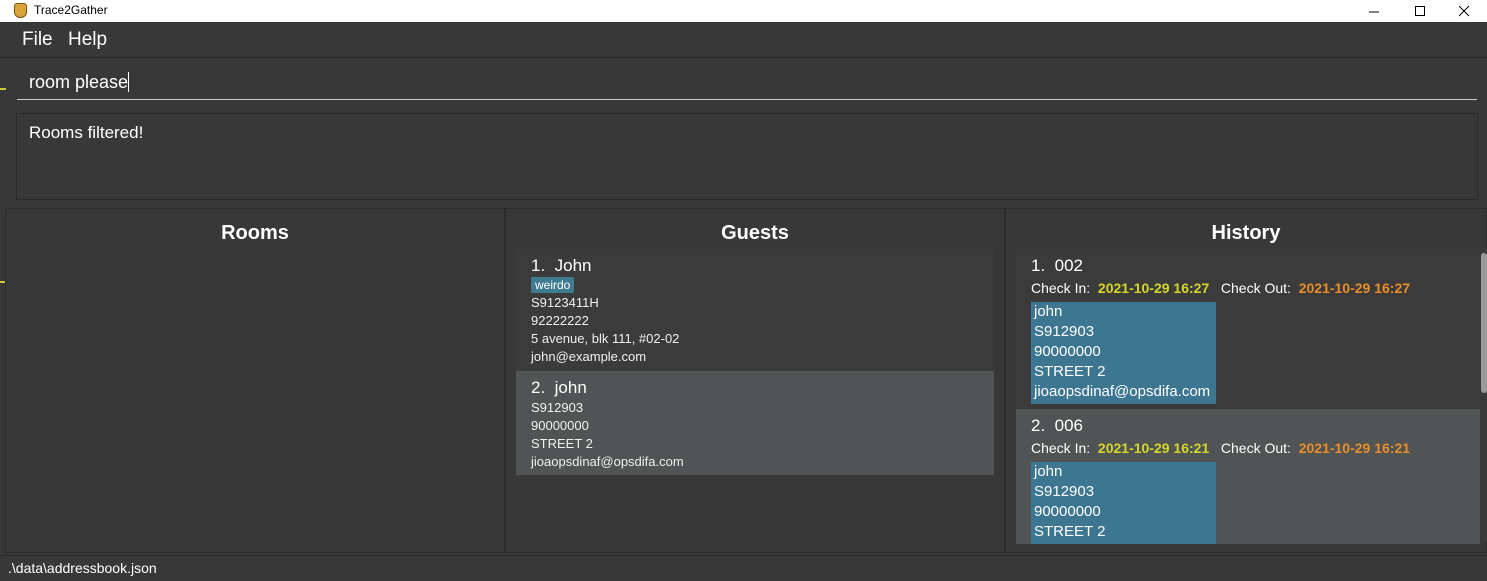 The image size is (1487, 581). I want to click on guest-email: john@example.com, so click(589, 356).